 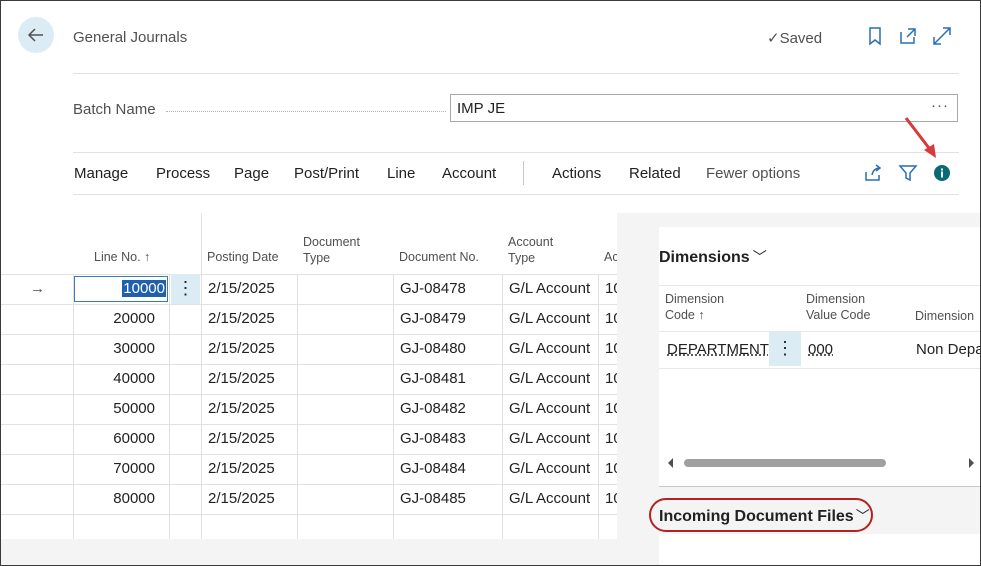 What do you see at coordinates (311, 349) in the screenshot?
I see `table-row: 30000 2/15/2025 GJ-08480 G/L Account 10` at bounding box center [311, 349].